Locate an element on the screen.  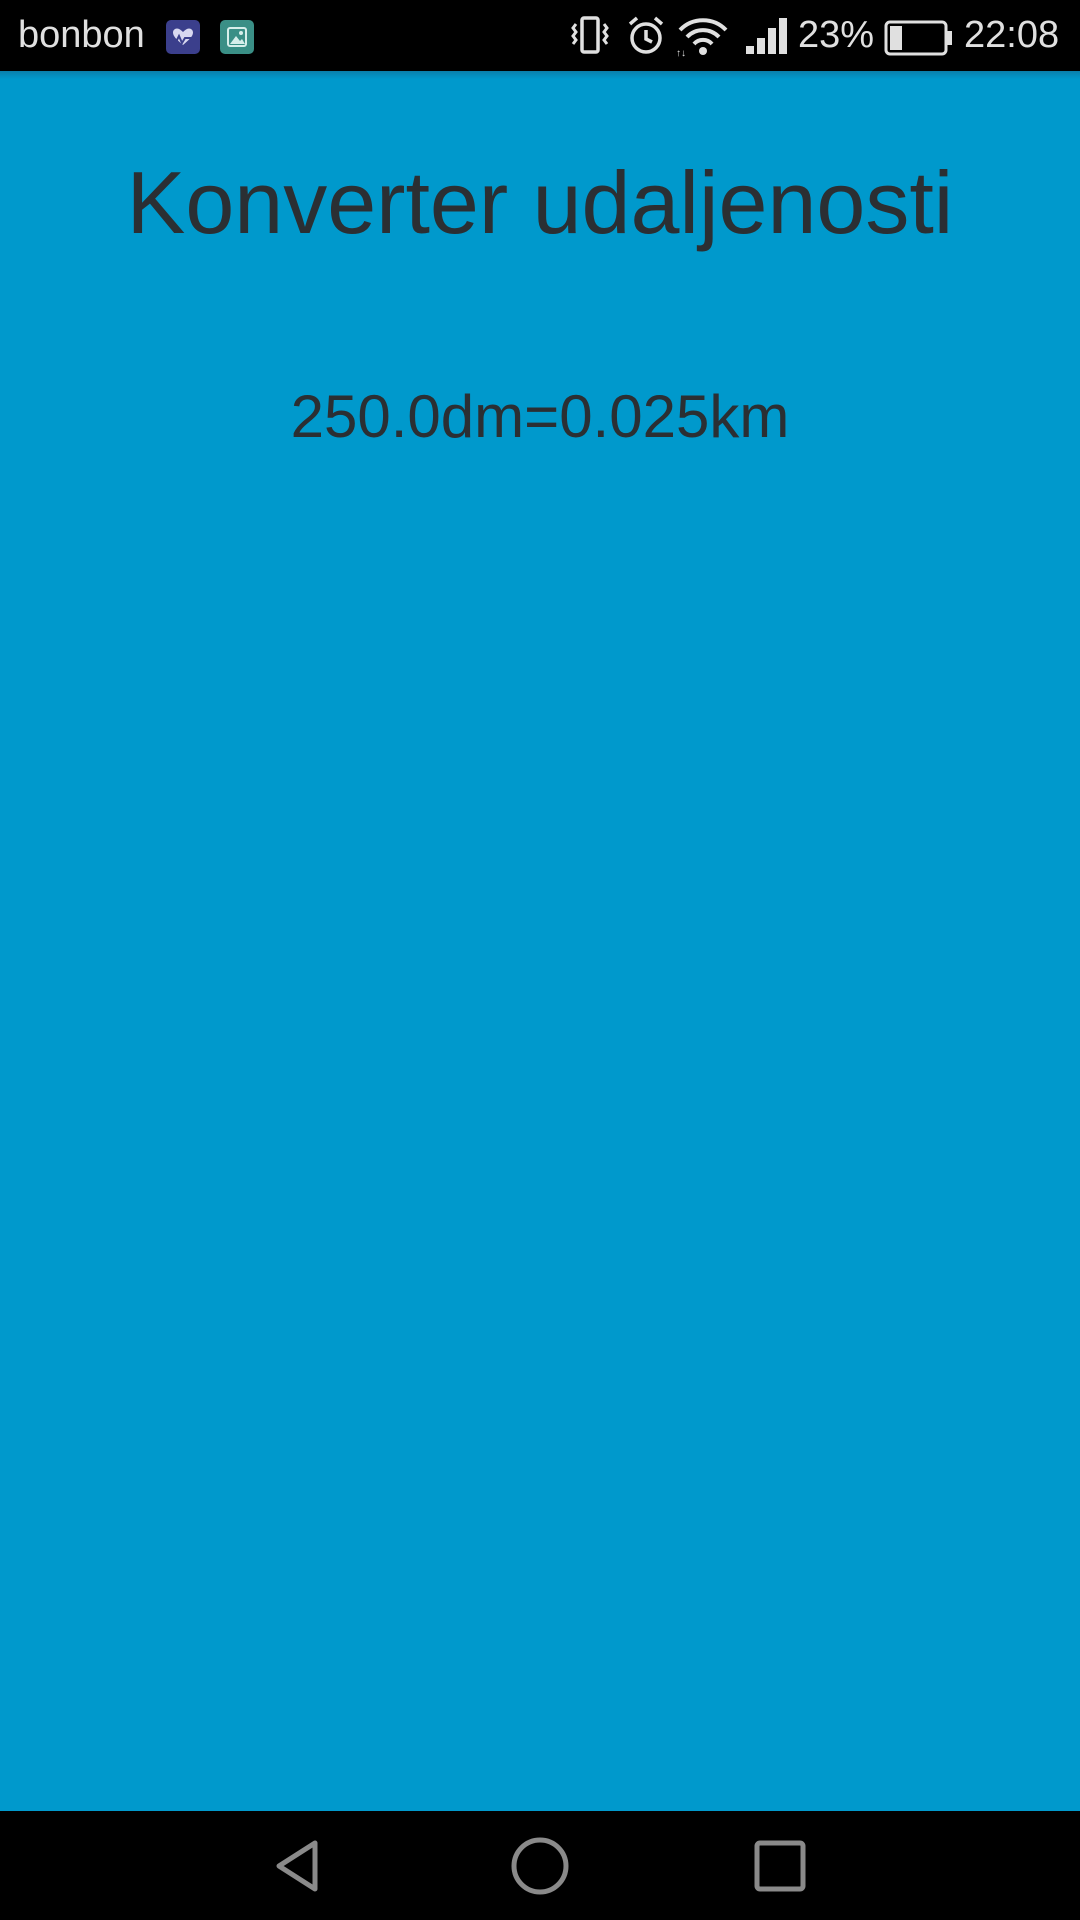
home-icon is located at coordinates (540, 1866).